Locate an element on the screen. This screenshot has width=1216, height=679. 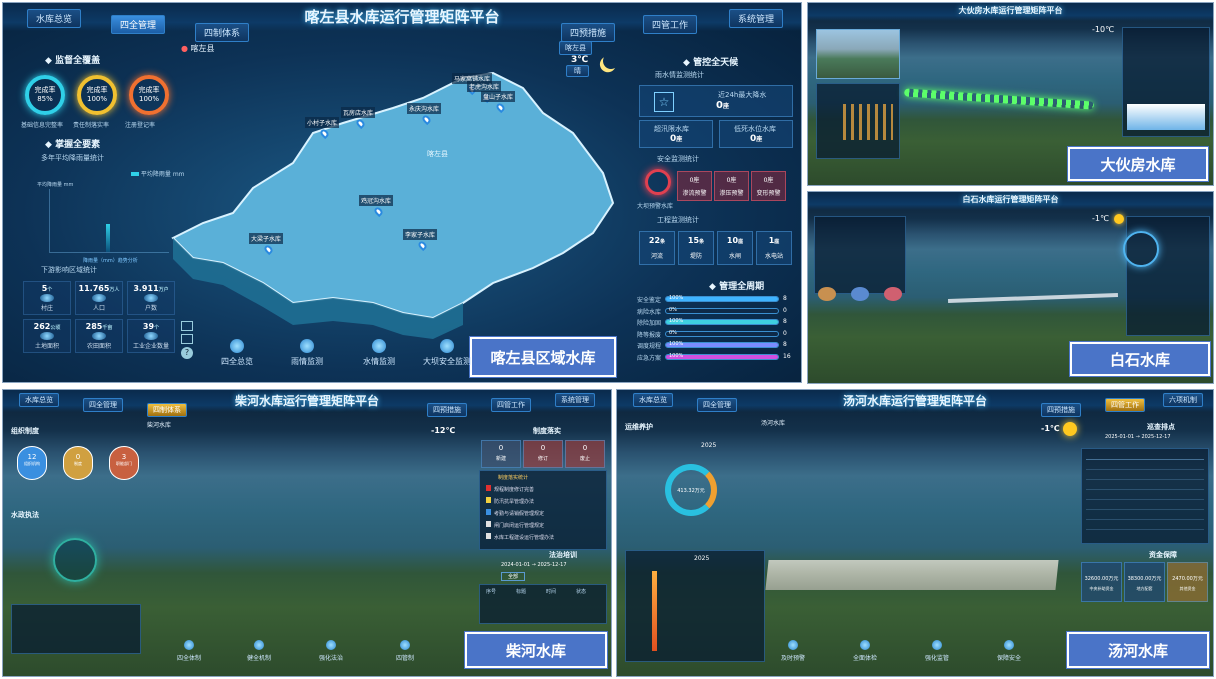
year-select: 2025 is located at coordinates (708, 445).